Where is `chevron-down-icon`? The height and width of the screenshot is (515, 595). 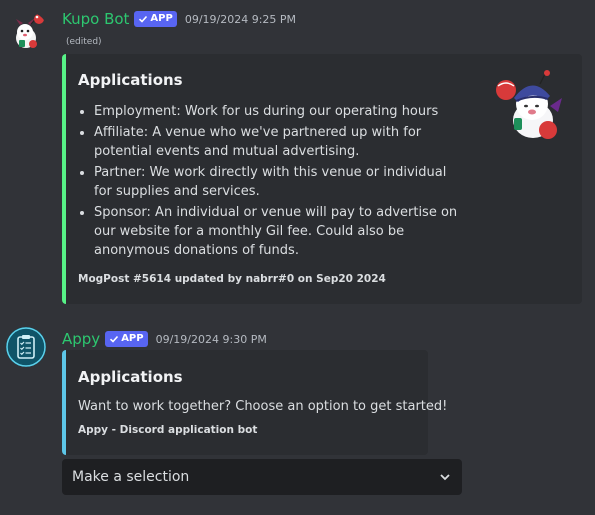 chevron-down-icon is located at coordinates (445, 477).